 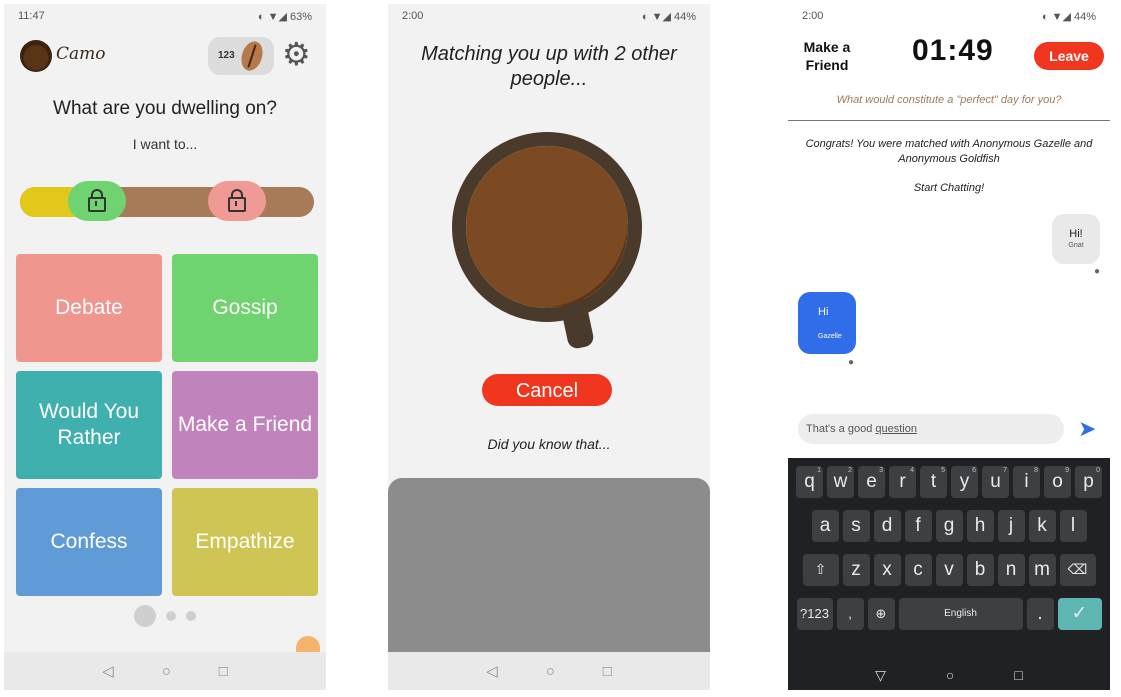 I want to click on key-number-hint: 0, so click(x=1098, y=470).